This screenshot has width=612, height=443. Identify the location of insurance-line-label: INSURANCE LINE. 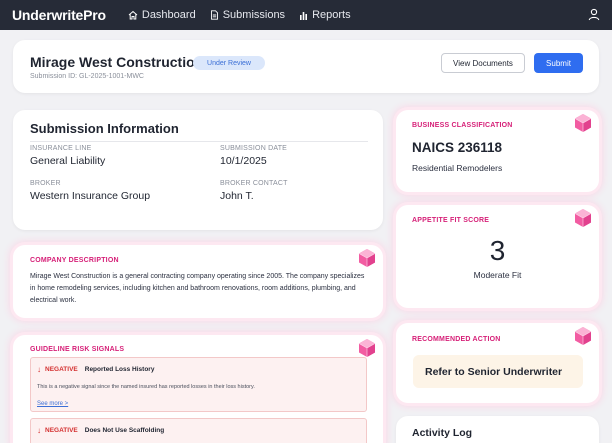
(61, 148).